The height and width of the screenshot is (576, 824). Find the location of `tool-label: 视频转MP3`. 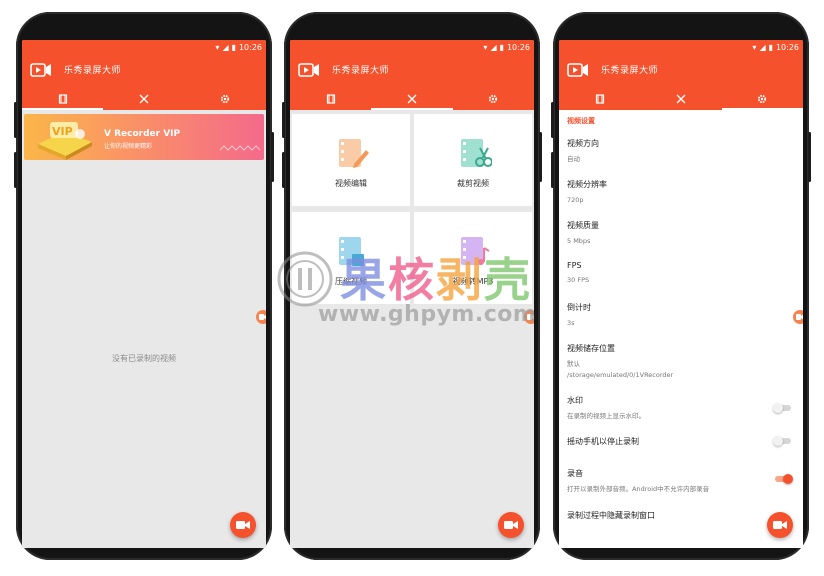

tool-label: 视频转MP3 is located at coordinates (473, 281).